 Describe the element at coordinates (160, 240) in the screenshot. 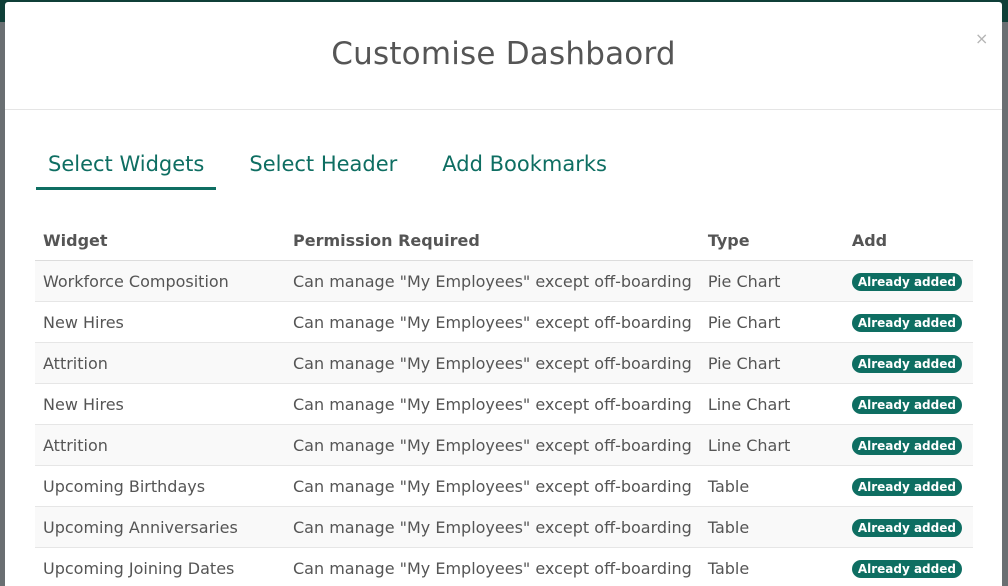

I see `column-header-widget: Widget` at that location.